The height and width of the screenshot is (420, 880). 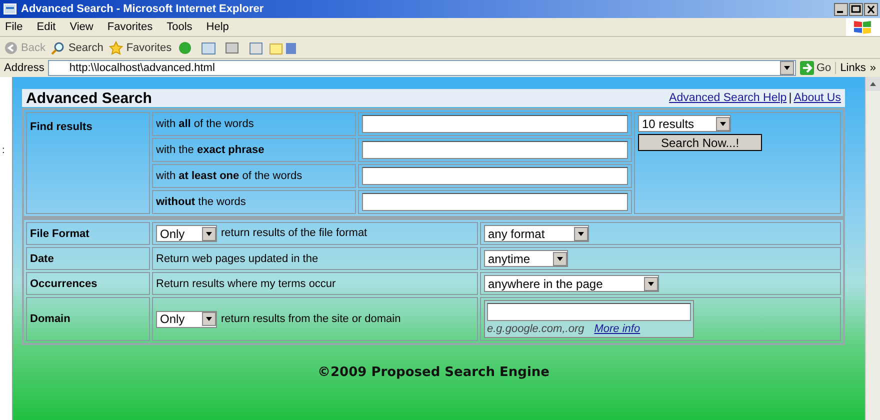 What do you see at coordinates (254, 124) in the screenshot?
I see `criteria-label: with all of the words` at bounding box center [254, 124].